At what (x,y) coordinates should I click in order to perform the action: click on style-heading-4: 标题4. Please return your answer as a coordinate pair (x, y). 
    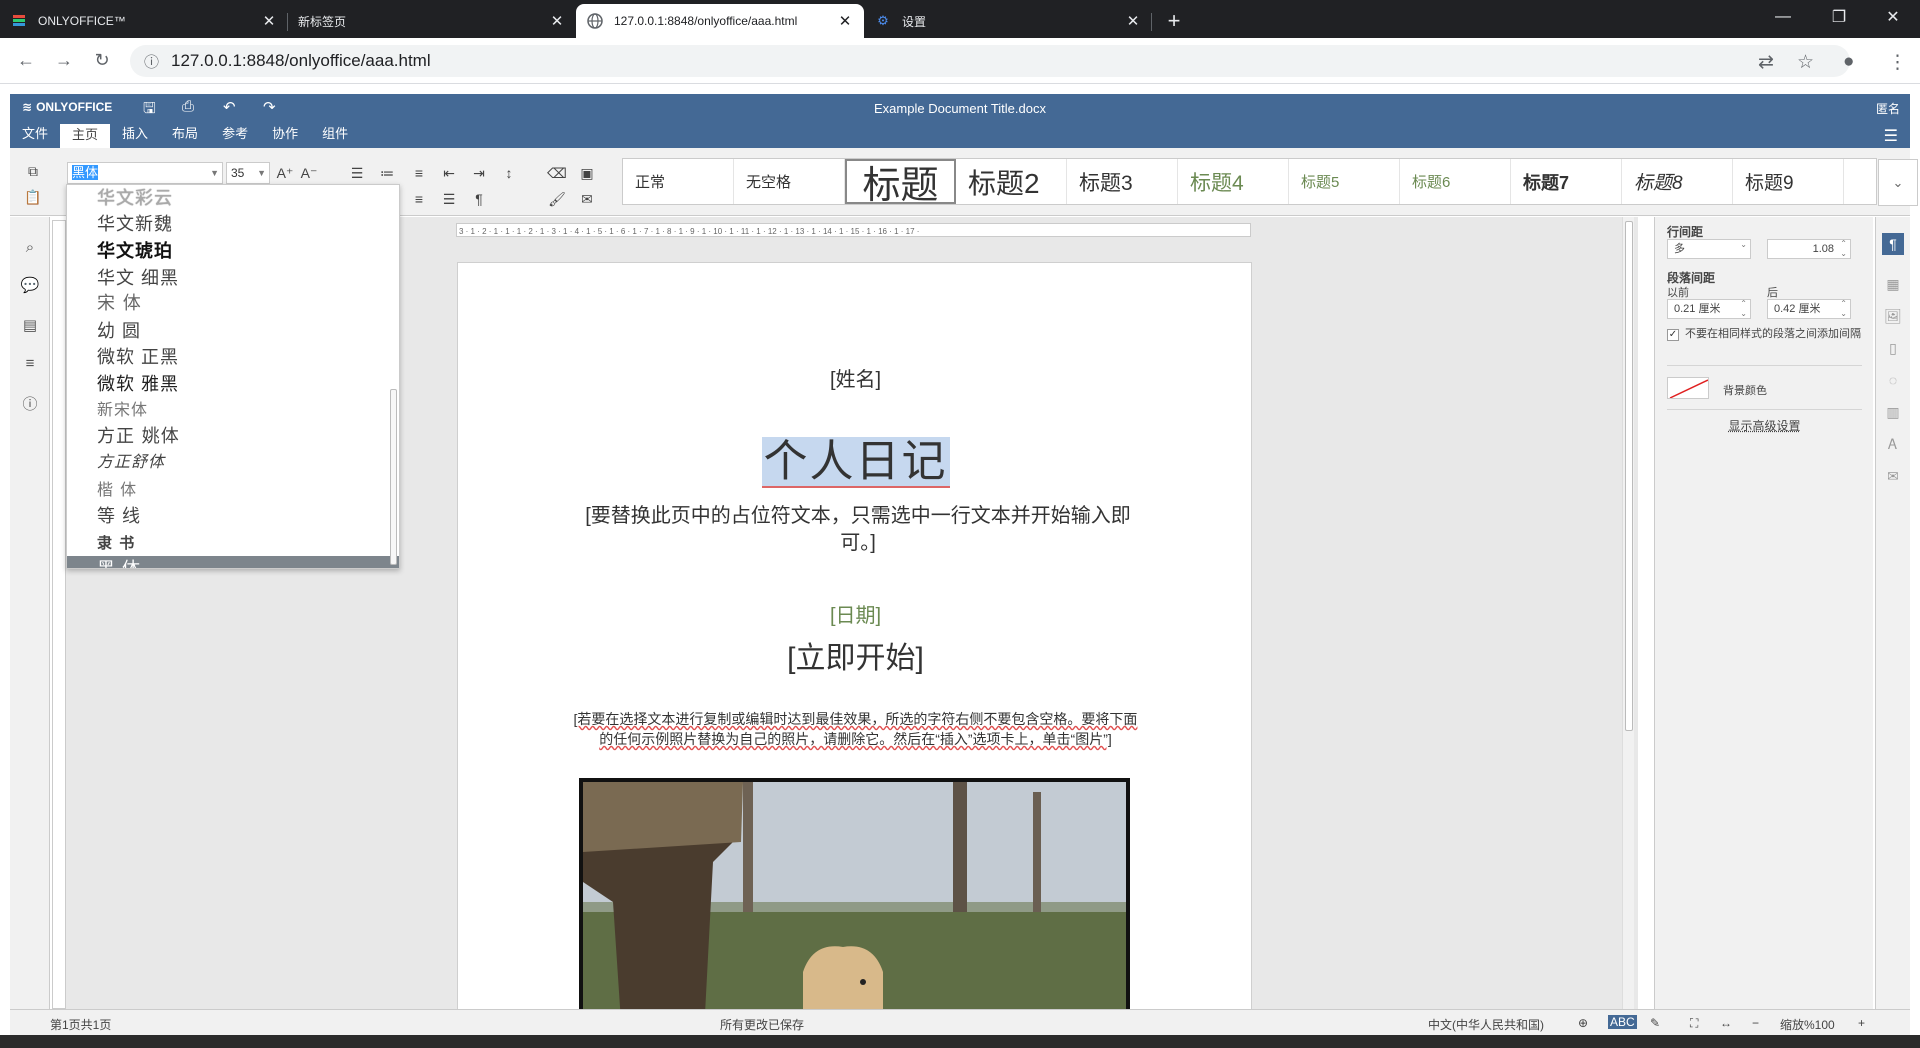
    Looking at the image, I should click on (1233, 181).